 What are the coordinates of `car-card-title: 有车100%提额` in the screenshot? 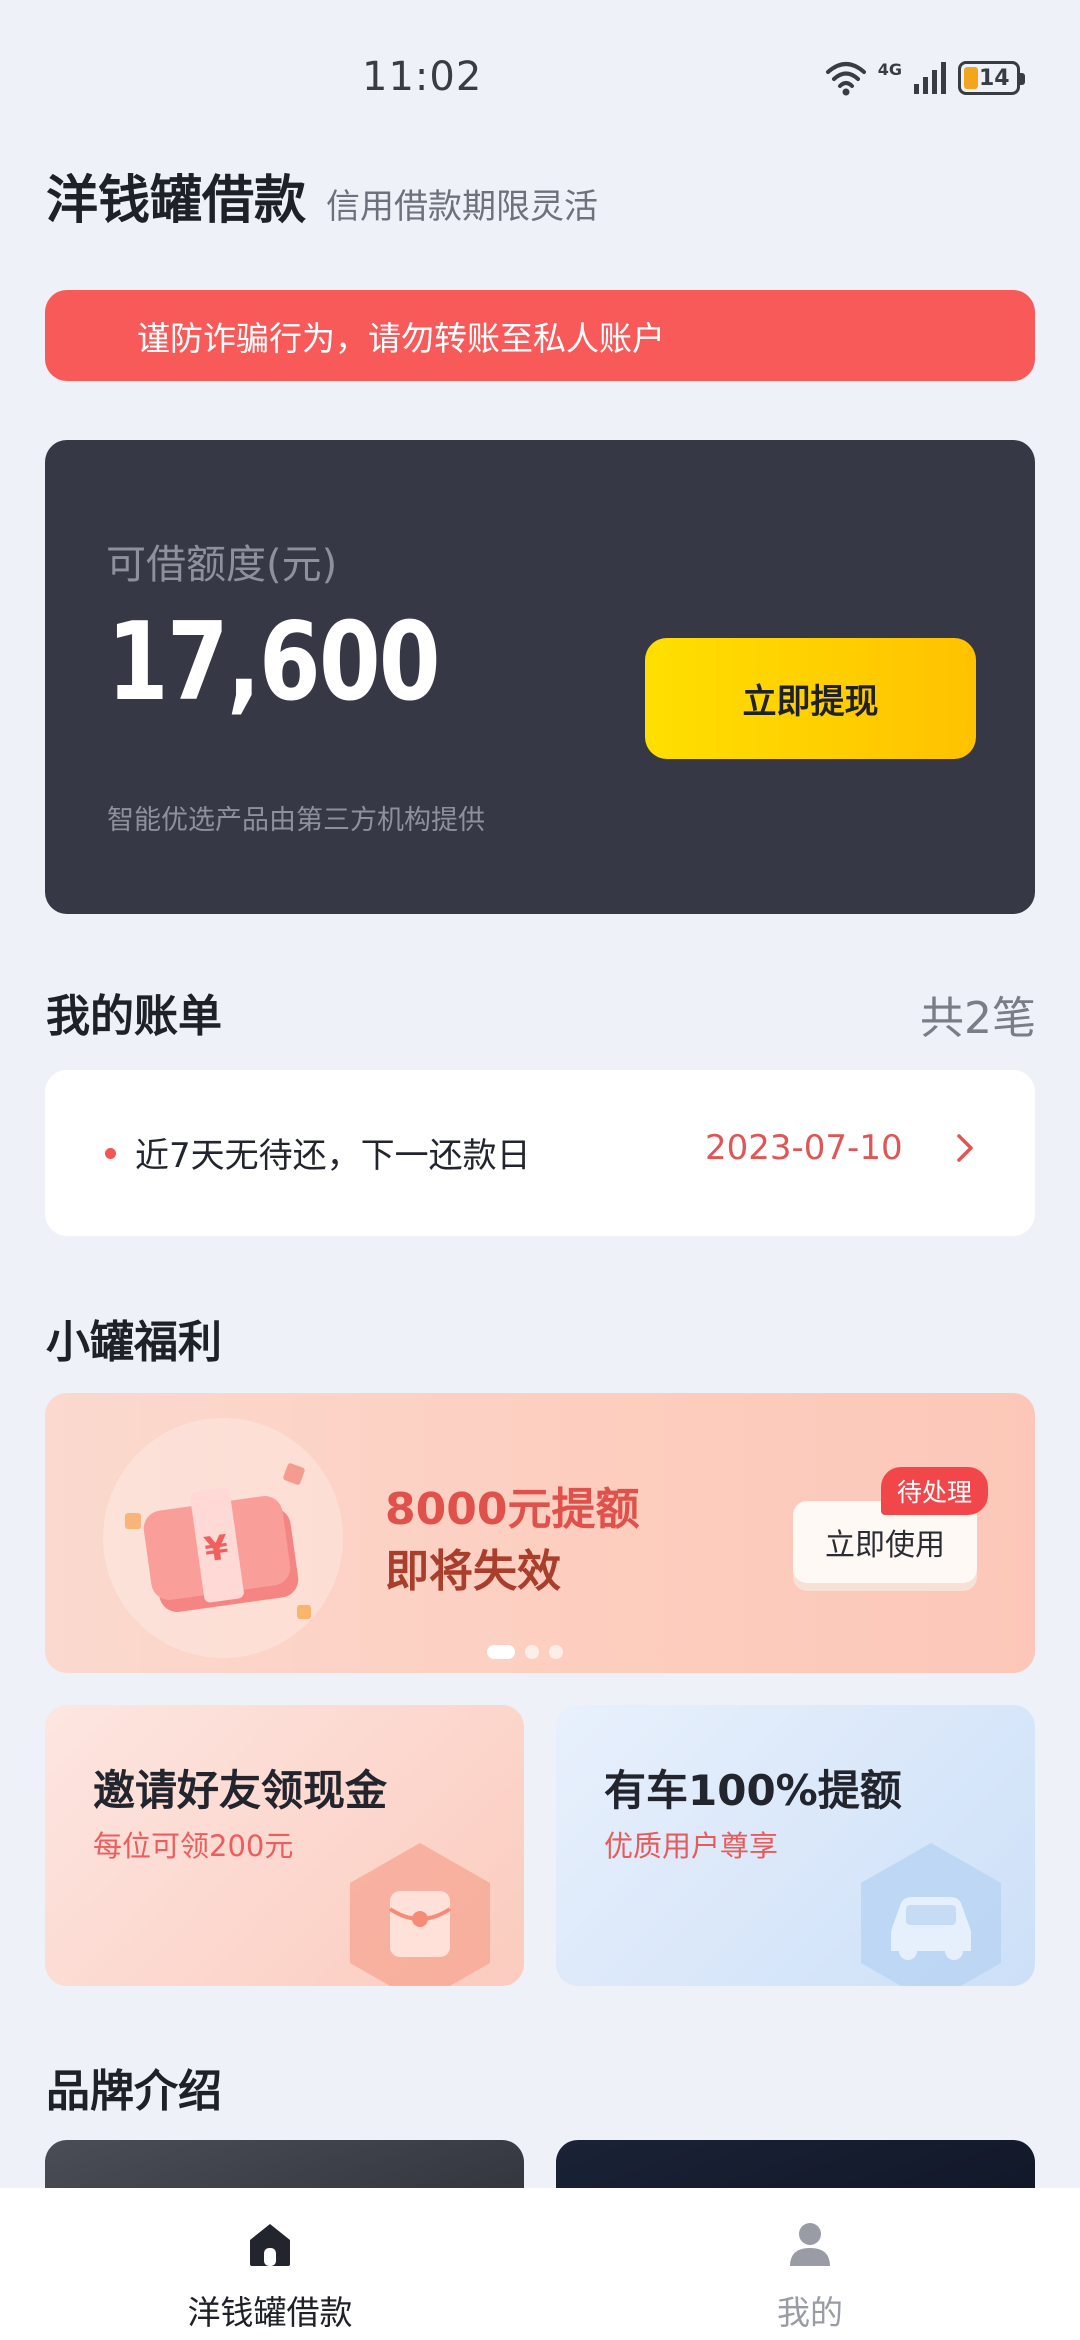 It's located at (753, 1790).